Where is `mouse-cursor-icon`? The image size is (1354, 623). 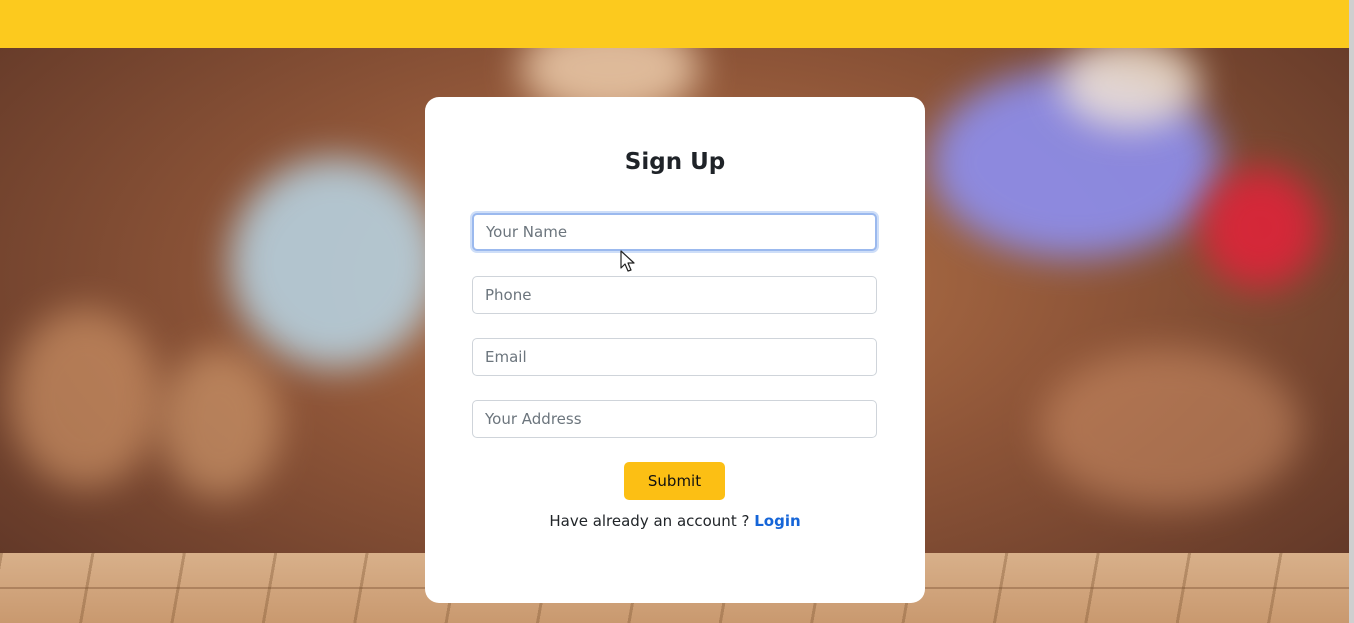
mouse-cursor-icon is located at coordinates (627, 261).